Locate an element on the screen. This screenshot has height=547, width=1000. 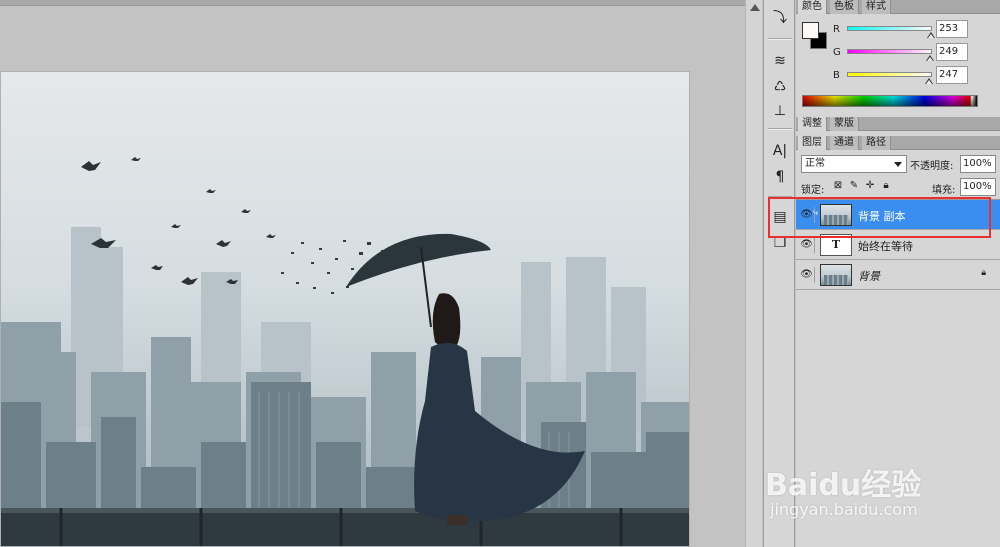
channel-b-marker is located at coordinates (929, 81).